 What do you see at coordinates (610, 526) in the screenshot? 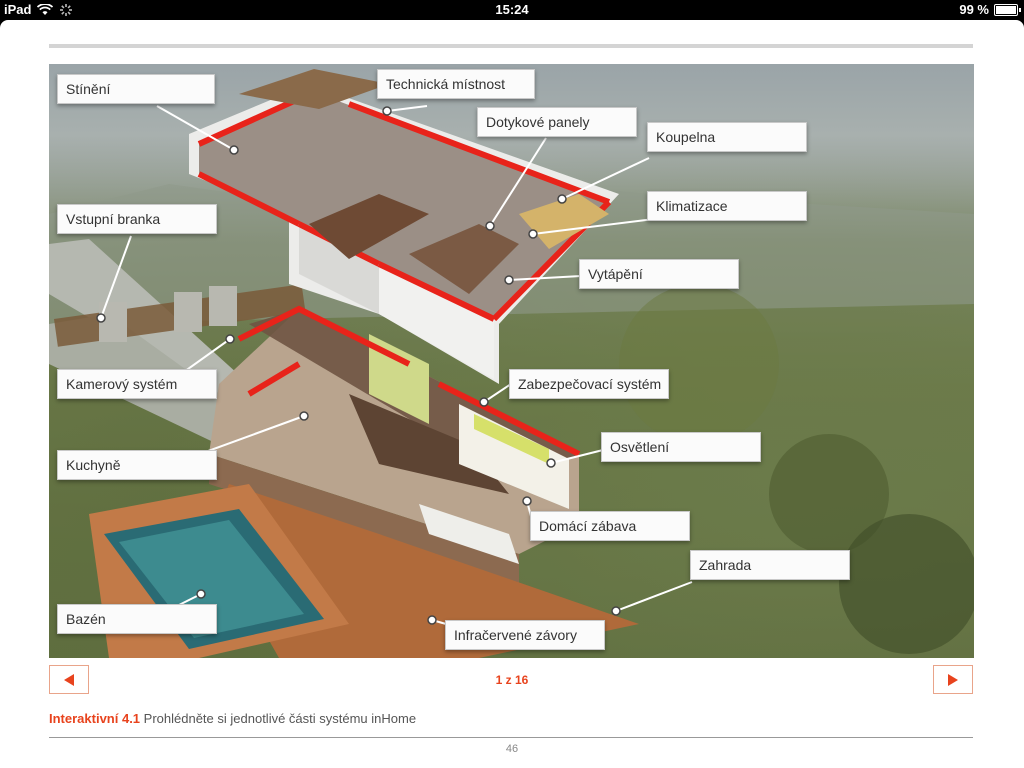
I see `callout-domaci-zabava: Domácí zábava` at bounding box center [610, 526].